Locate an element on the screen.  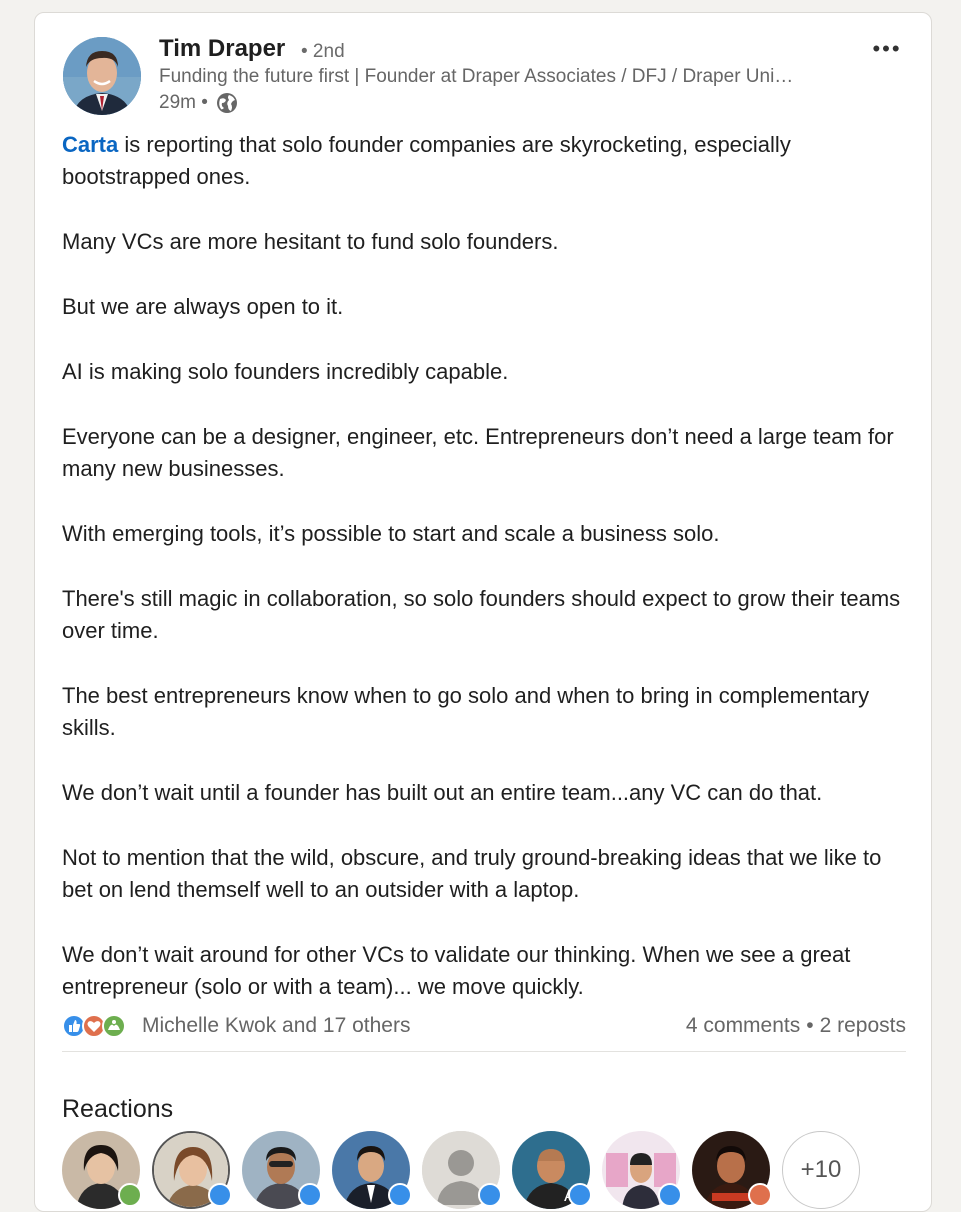
more-options-icon: ••• is located at coordinates (887, 48).